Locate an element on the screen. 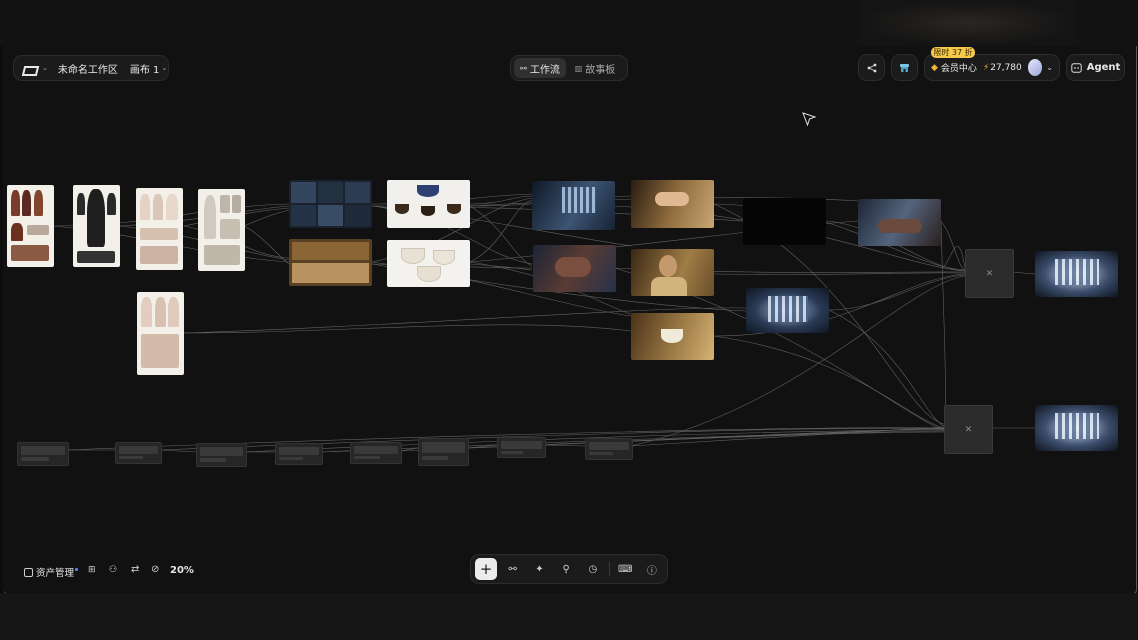 This screenshot has height=640, width=1138. storyboard-icon: ▥ is located at coordinates (578, 68).